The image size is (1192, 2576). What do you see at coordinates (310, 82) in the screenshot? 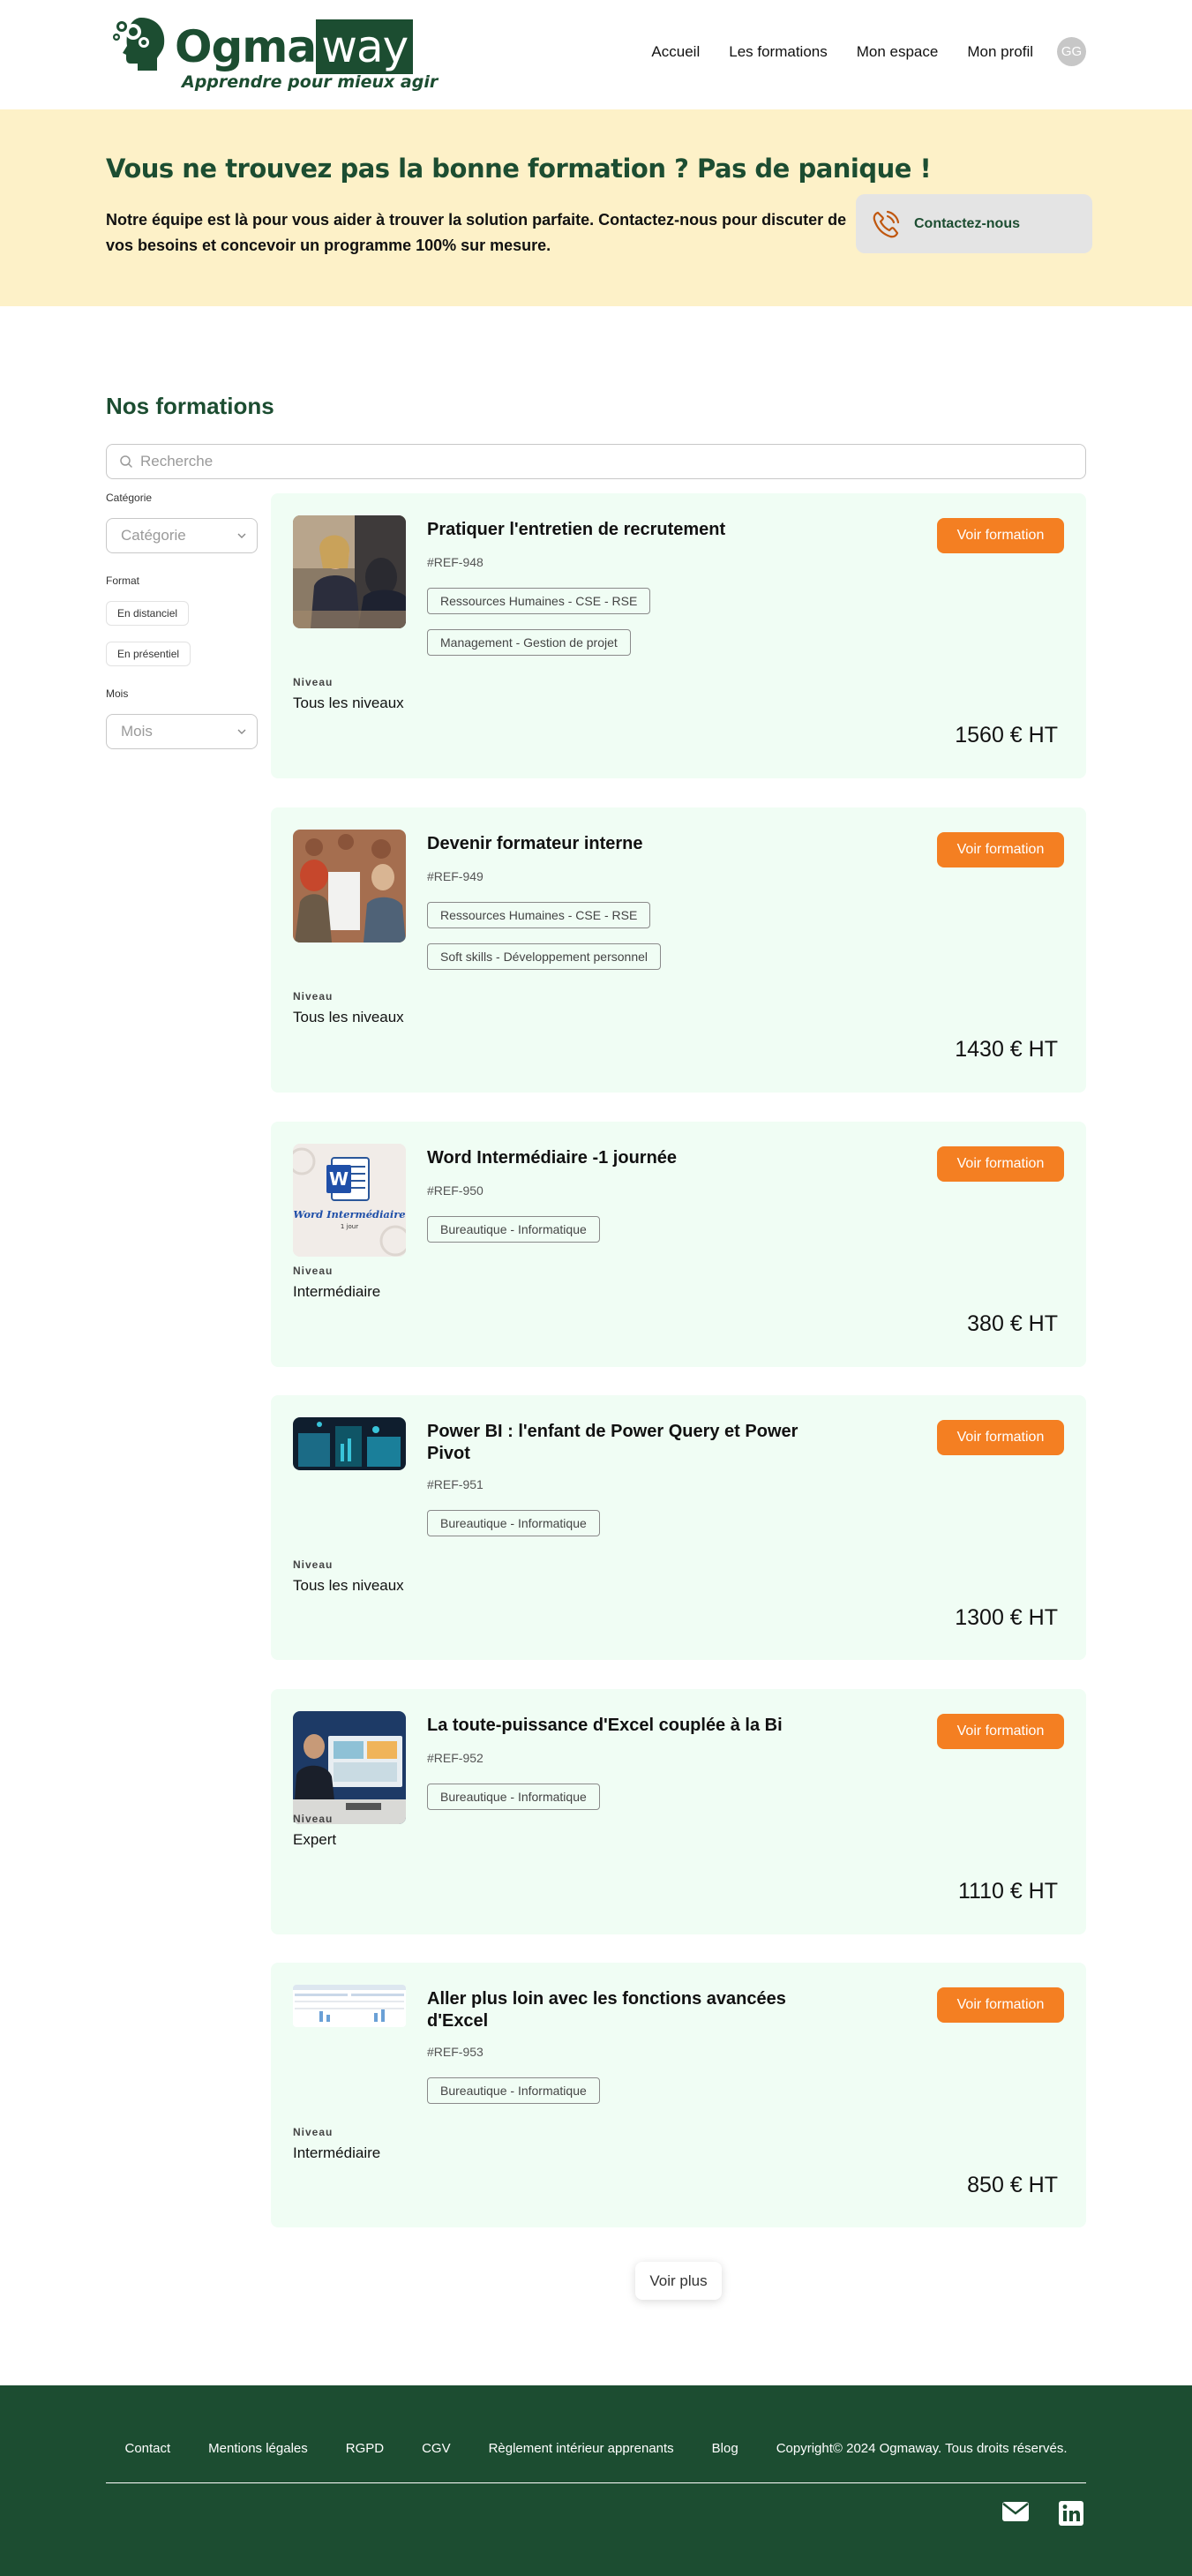
I see `logo-tagline: Apprendre pour mieux agir` at bounding box center [310, 82].